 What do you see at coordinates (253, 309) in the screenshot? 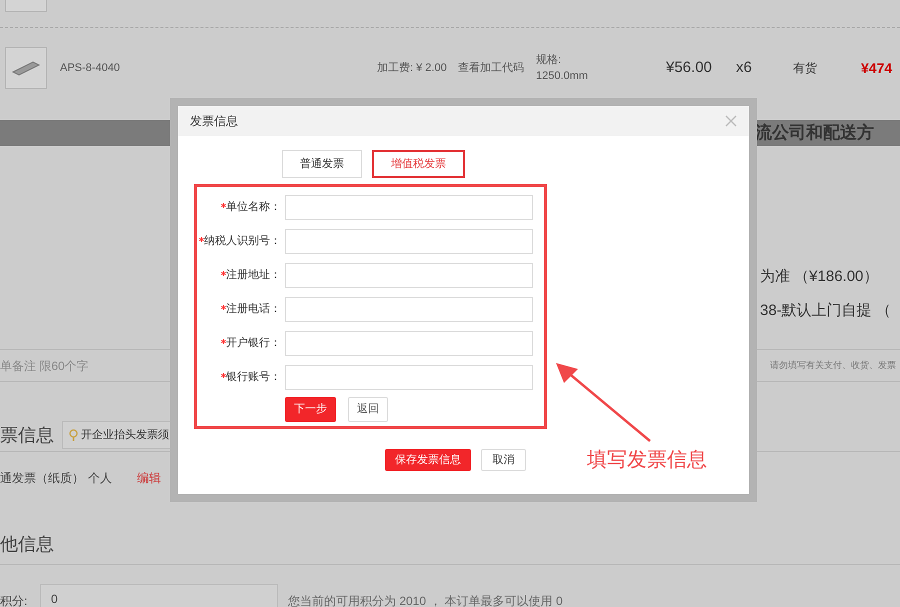
I see `field-label: 注册电话：` at bounding box center [253, 309].